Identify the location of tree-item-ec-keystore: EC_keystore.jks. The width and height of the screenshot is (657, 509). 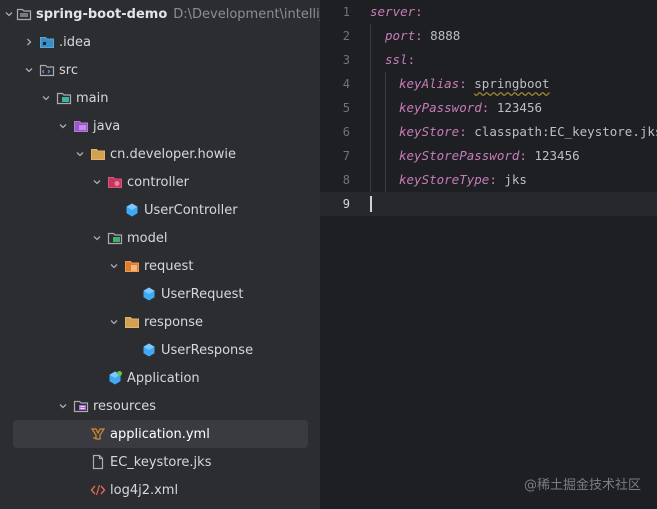
(160, 462).